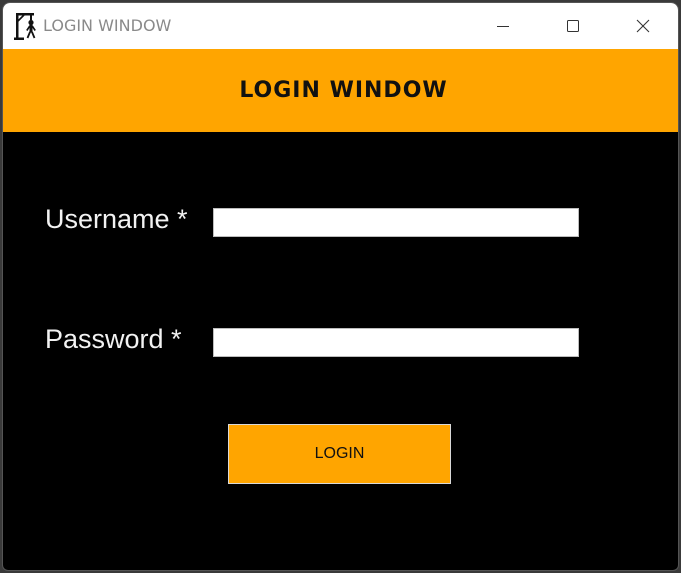 This screenshot has height=573, width=681. What do you see at coordinates (107, 25) in the screenshot?
I see `window-title: LOGIN WINDOW` at bounding box center [107, 25].